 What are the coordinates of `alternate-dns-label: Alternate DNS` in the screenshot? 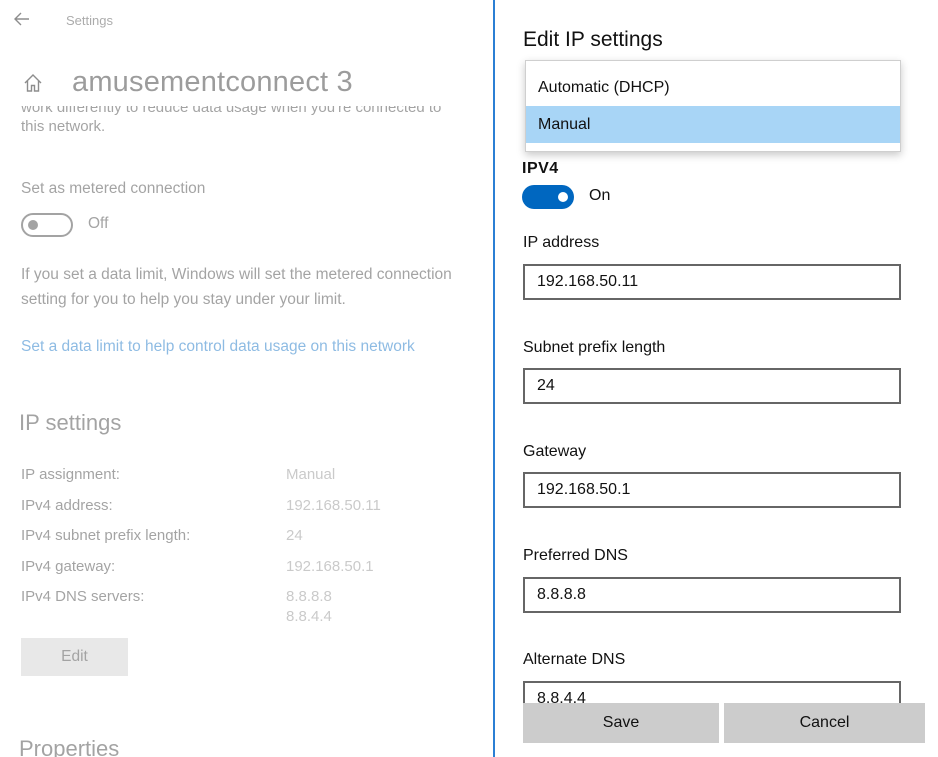 It's located at (574, 659).